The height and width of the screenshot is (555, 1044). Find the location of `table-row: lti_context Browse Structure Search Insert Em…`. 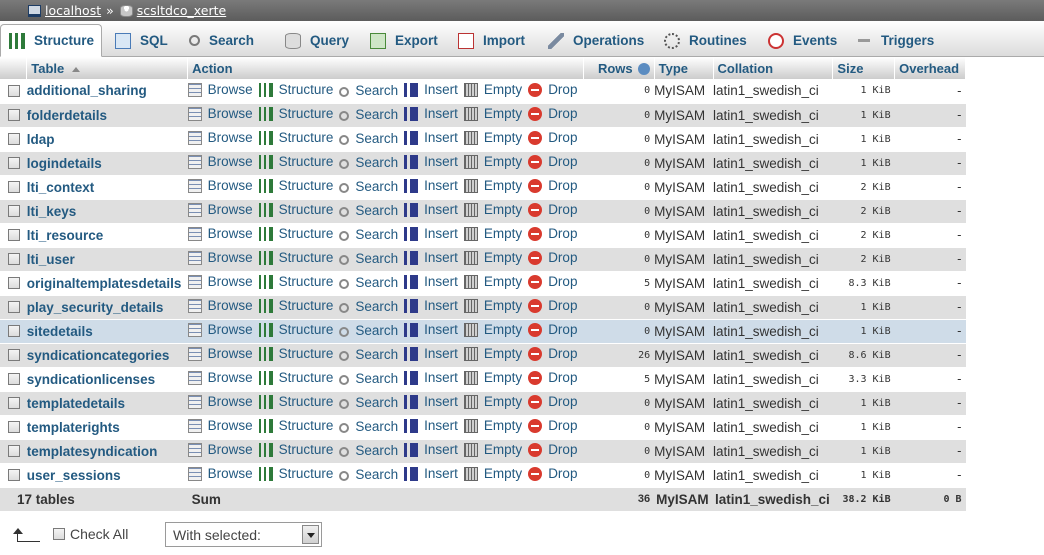

table-row: lti_context Browse Structure Search Insert Em… is located at coordinates (483, 187).